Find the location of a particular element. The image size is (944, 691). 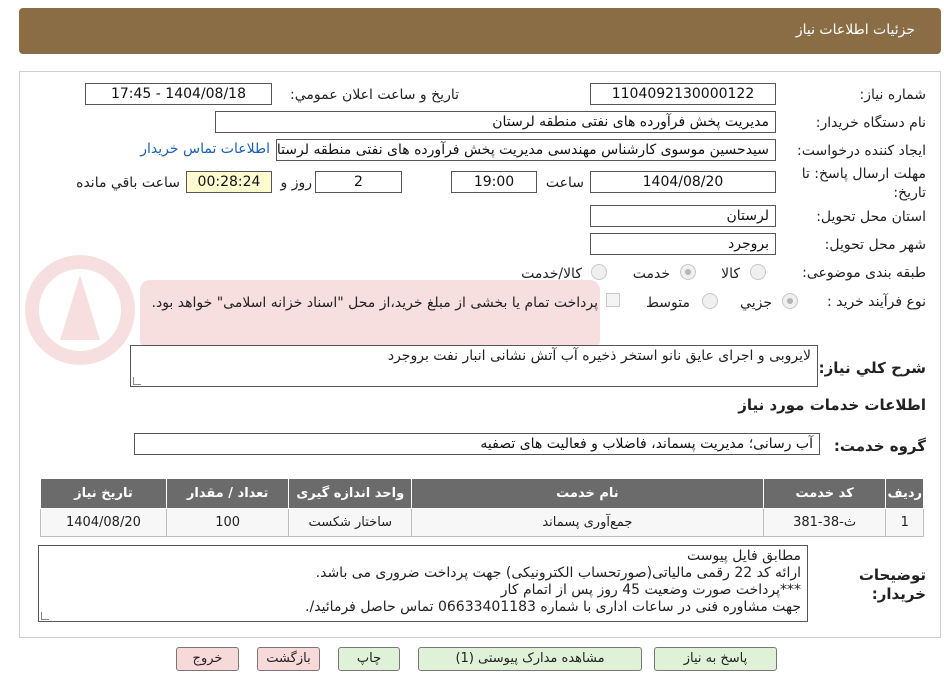

deadline-label-2: تاريخ: is located at coordinates (909, 193).